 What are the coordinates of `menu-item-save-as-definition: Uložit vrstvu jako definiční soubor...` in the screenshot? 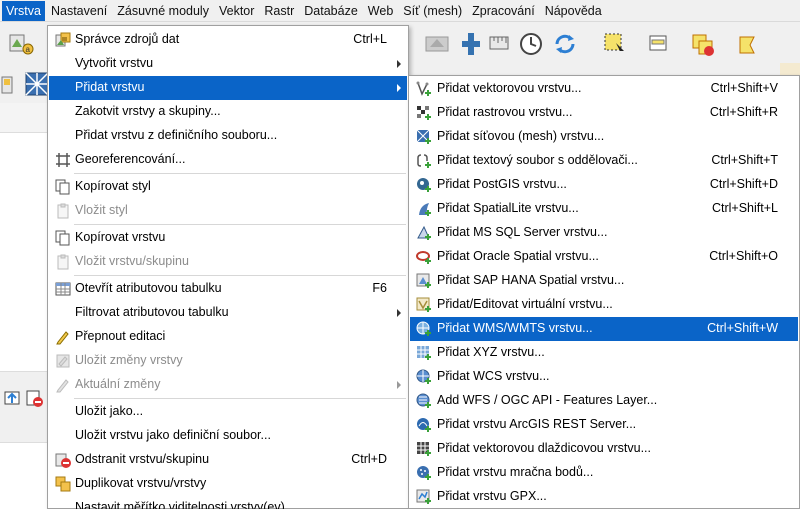 It's located at (228, 436).